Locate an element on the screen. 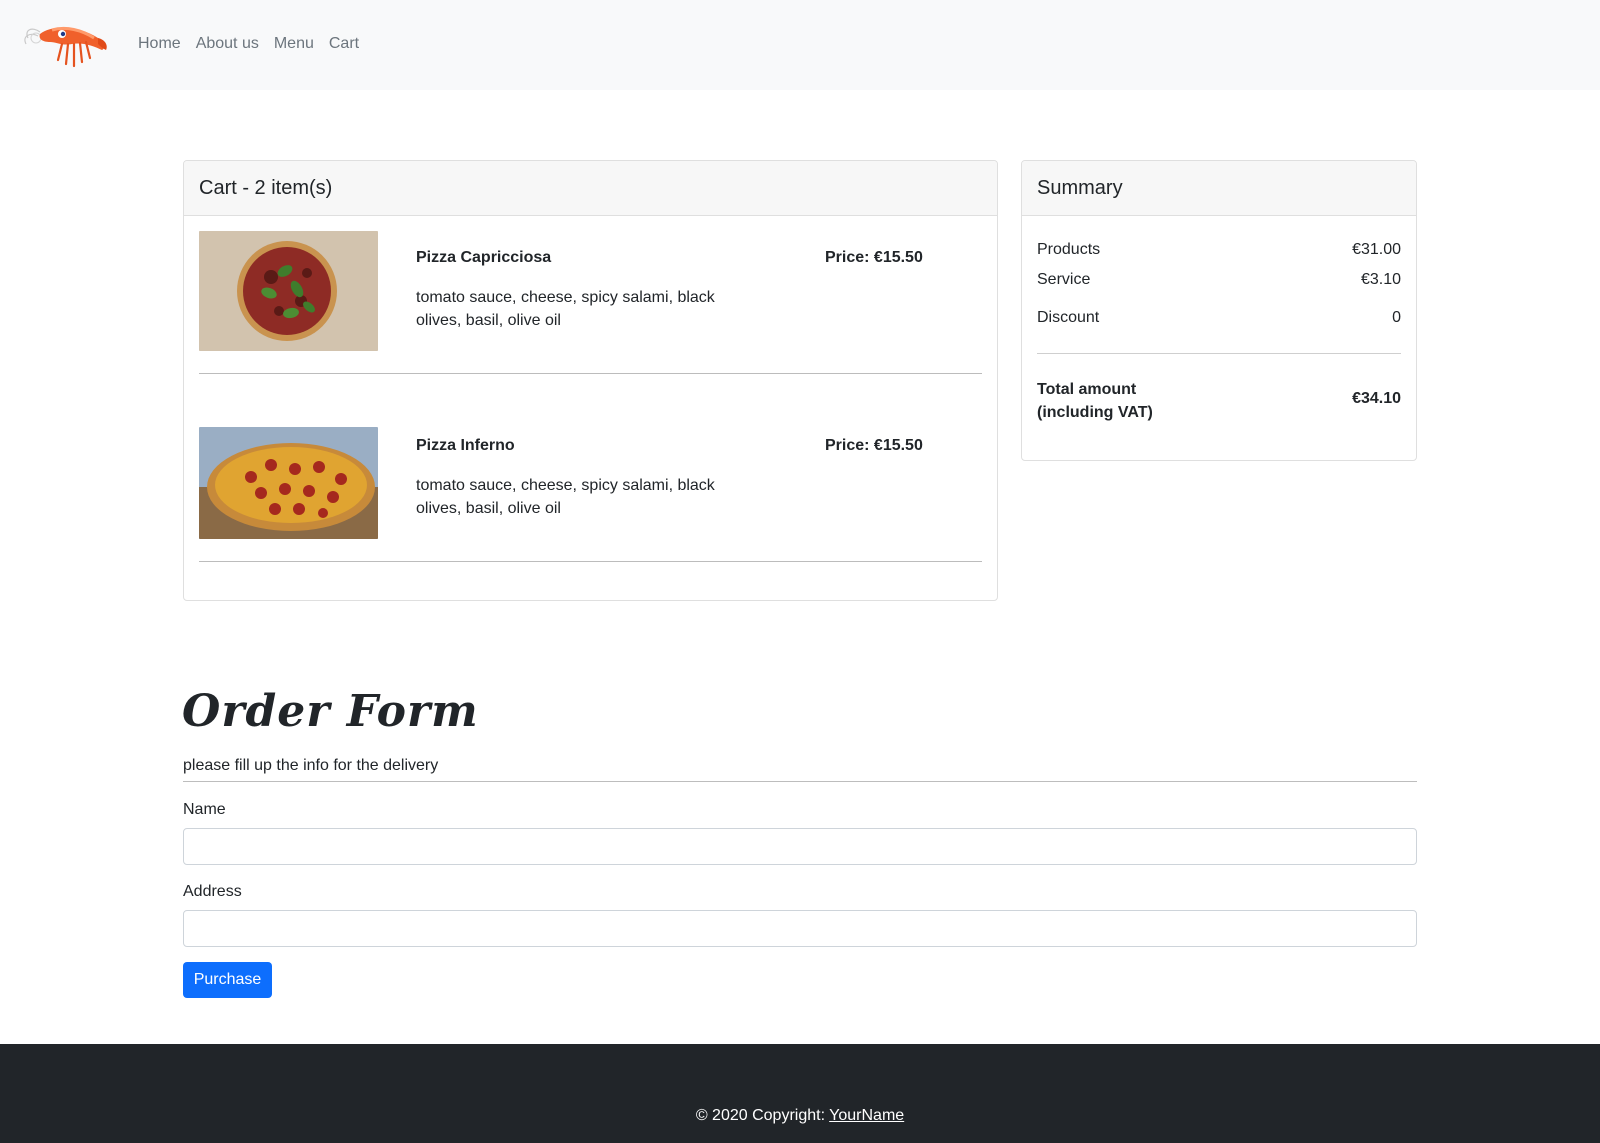 Image resolution: width=1600 pixels, height=1143 pixels. pepperoni-pizza-photo is located at coordinates (288, 483).